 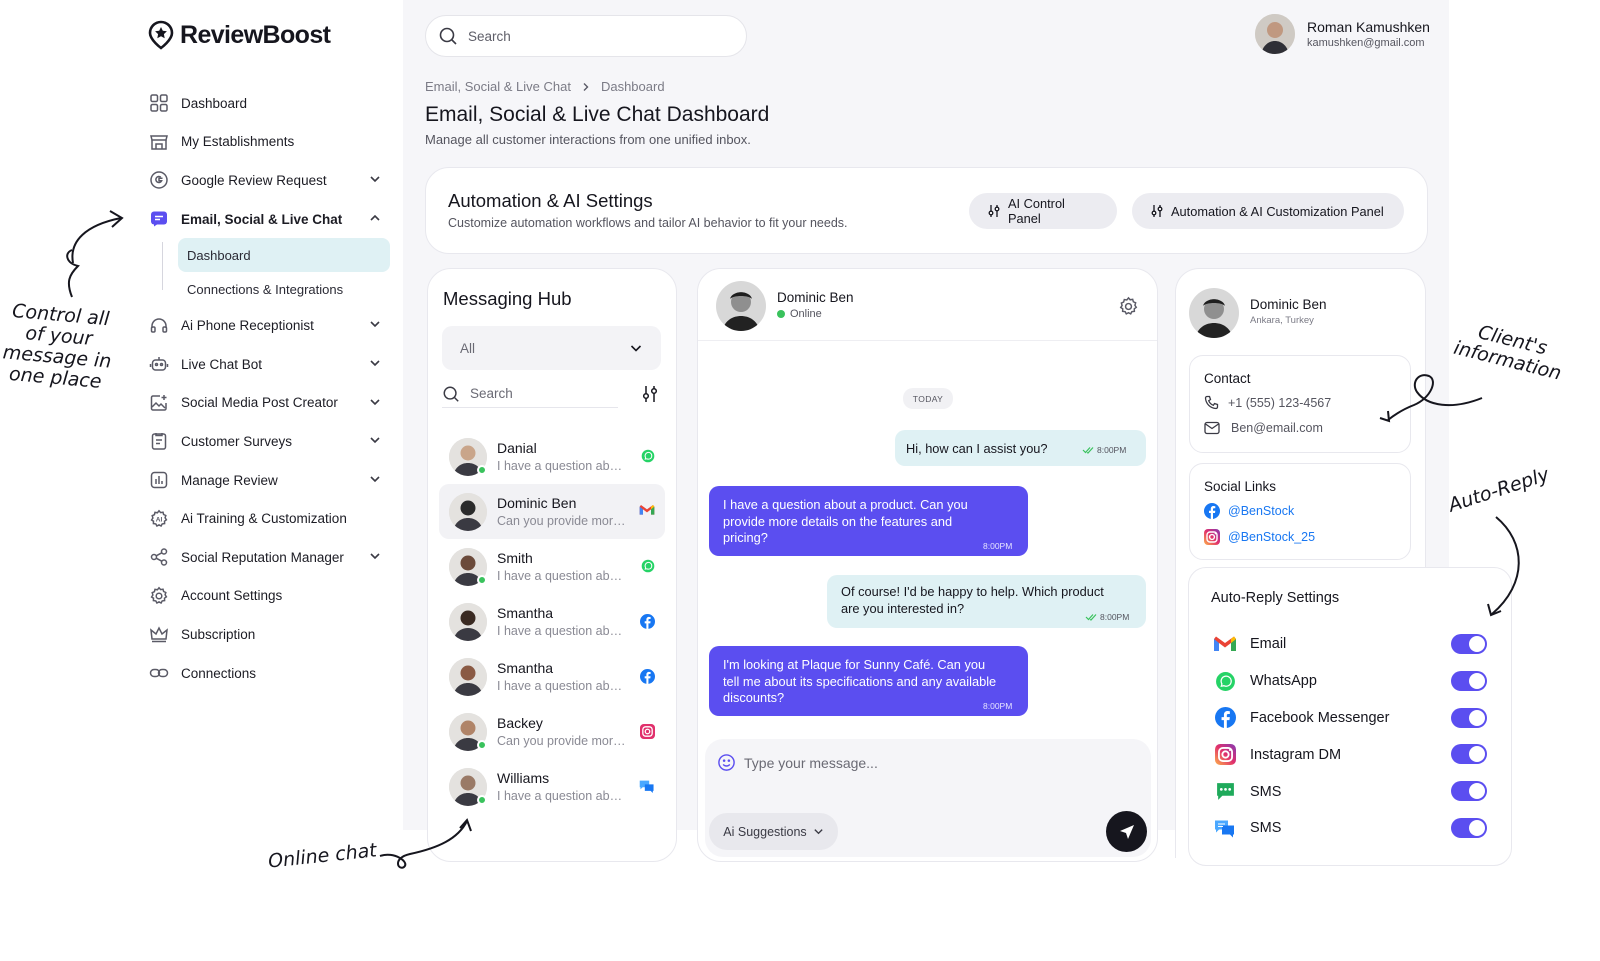 What do you see at coordinates (159, 519) in the screenshot?
I see `ai-gear-icon: AI` at bounding box center [159, 519].